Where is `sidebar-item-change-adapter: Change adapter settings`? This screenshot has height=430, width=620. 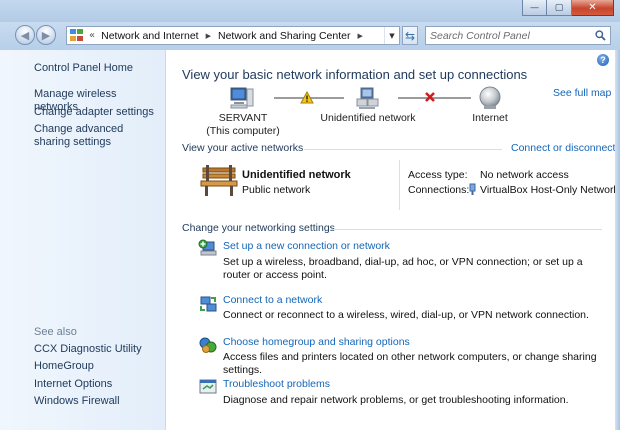
sidebar-item-change-adapter: Change adapter settings is located at coordinates (96, 112).